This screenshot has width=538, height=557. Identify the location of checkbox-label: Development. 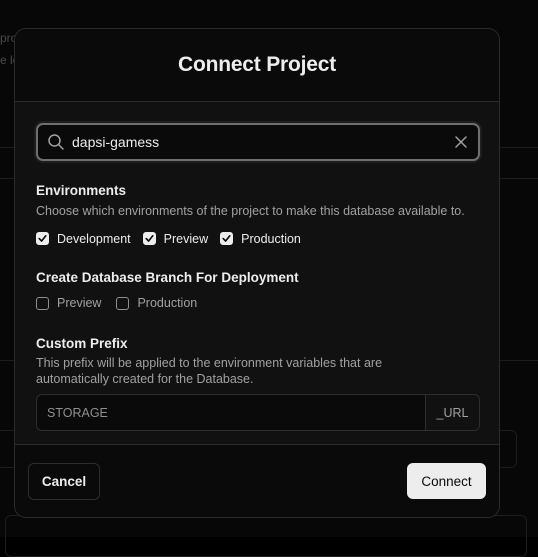
(94, 239).